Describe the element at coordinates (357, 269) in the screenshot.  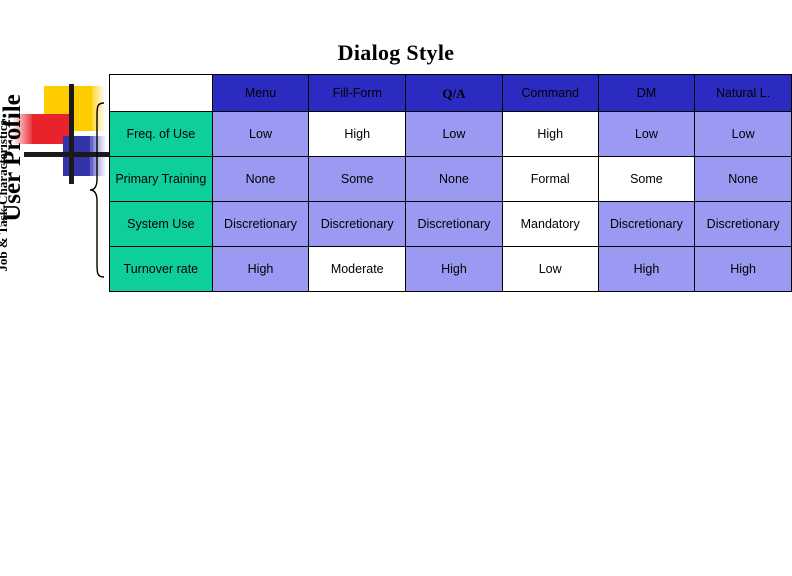
I see `cell-turnover-fill-form: Moderate` at that location.